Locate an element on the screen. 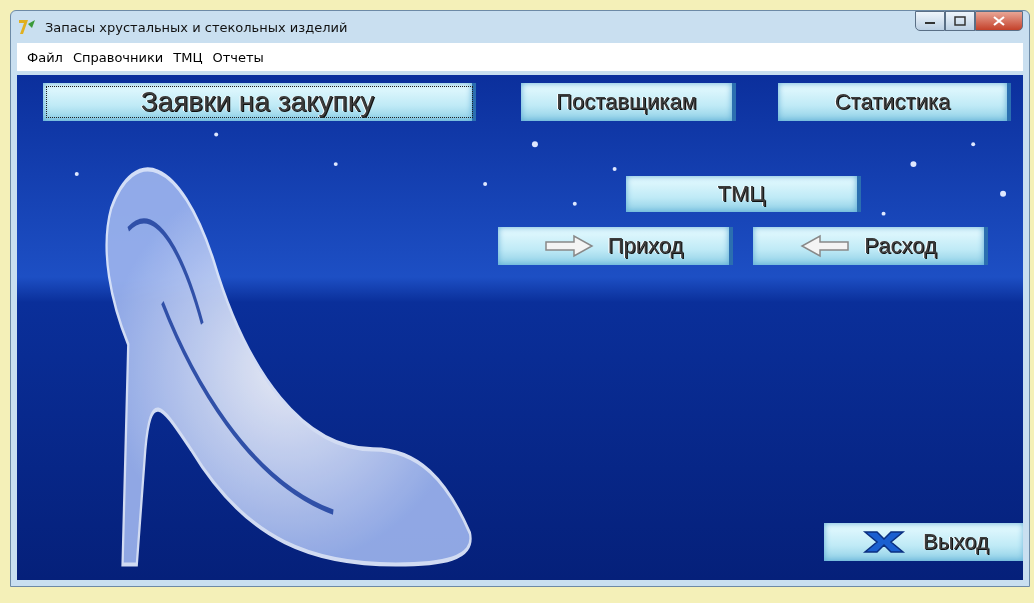 The image size is (1034, 603). menu-item: Справочники is located at coordinates (118, 57).